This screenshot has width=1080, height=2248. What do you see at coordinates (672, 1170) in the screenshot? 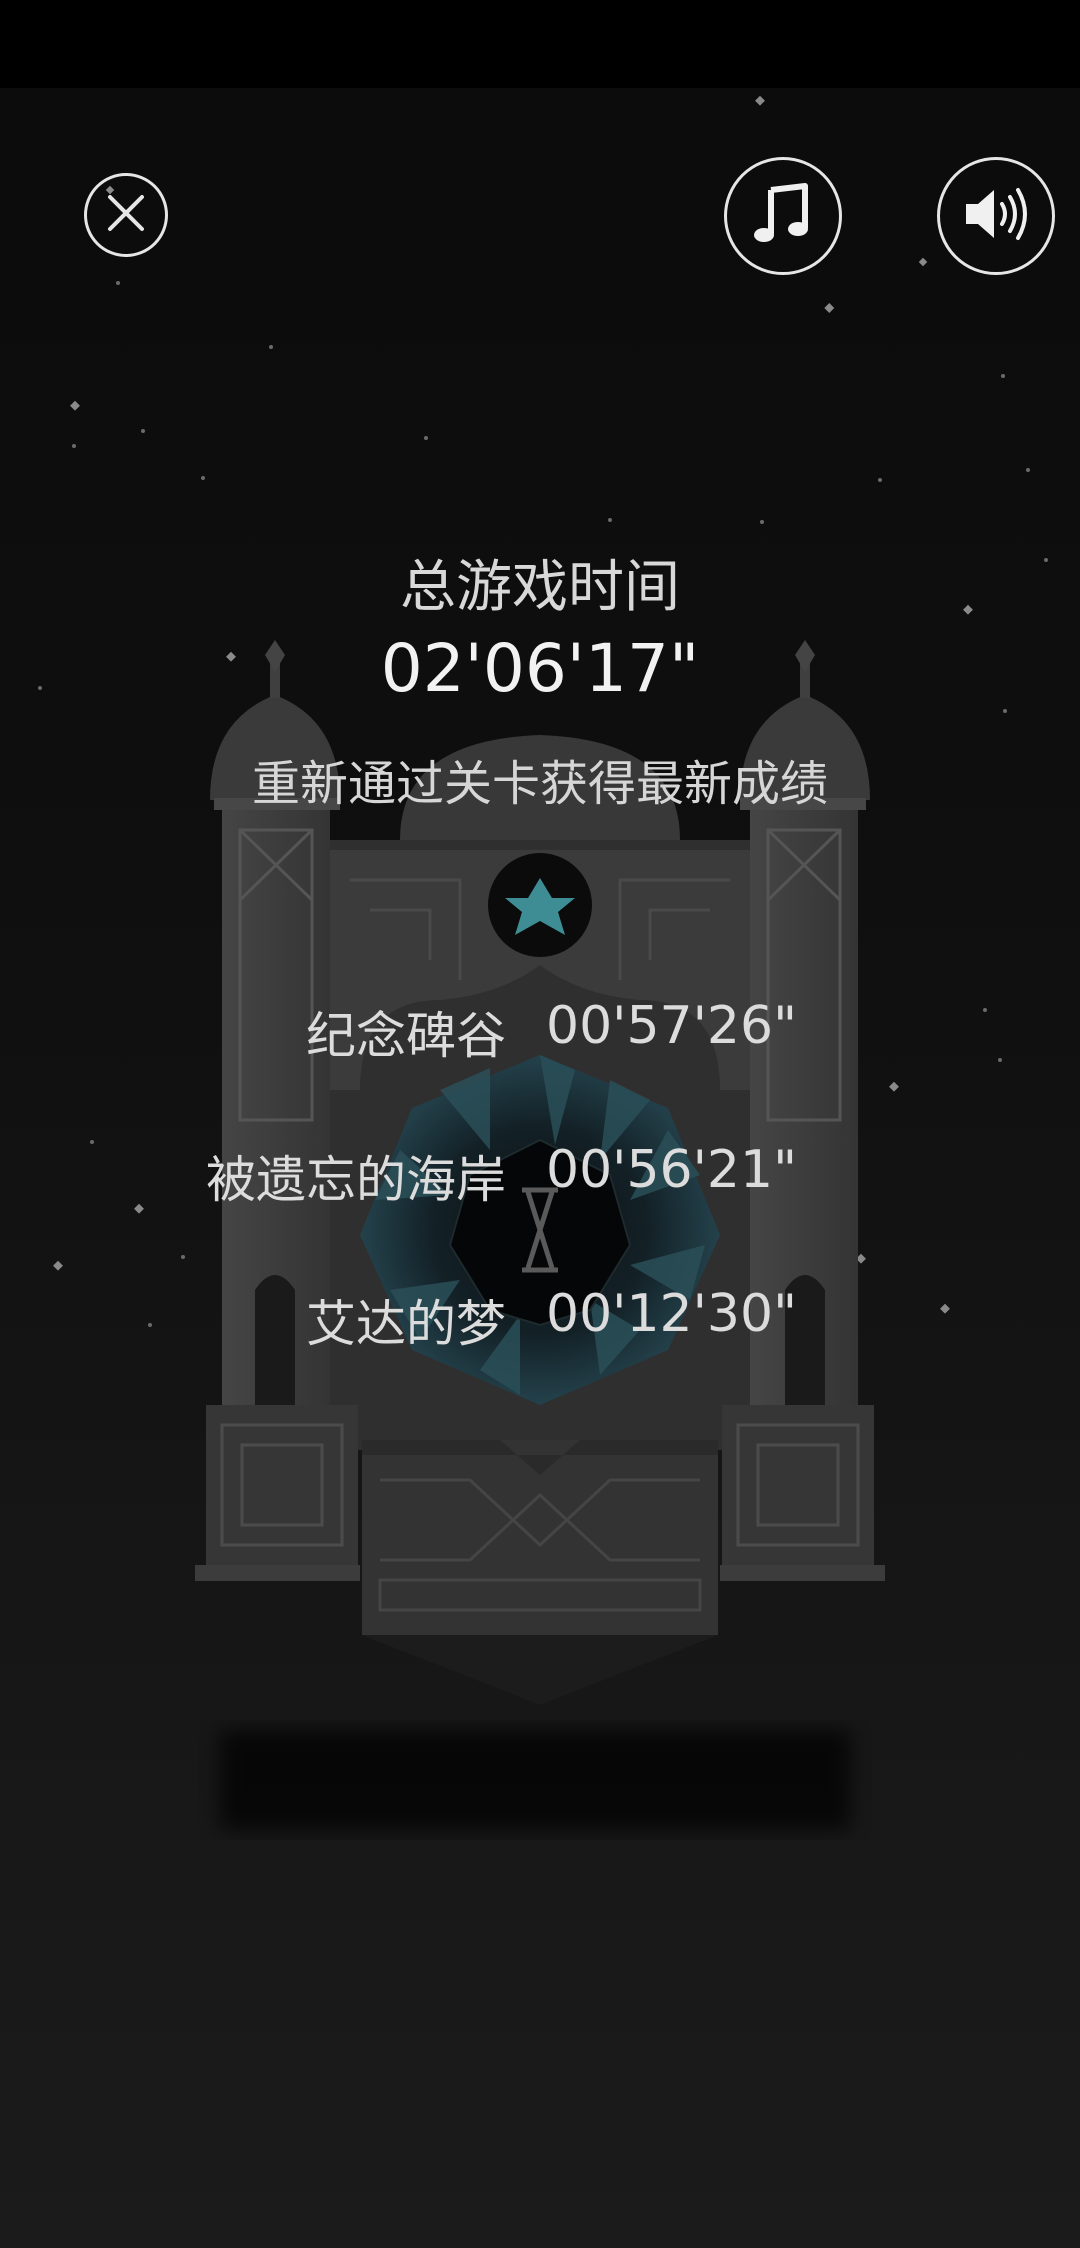
I see `level-time: 00'56'21"` at bounding box center [672, 1170].